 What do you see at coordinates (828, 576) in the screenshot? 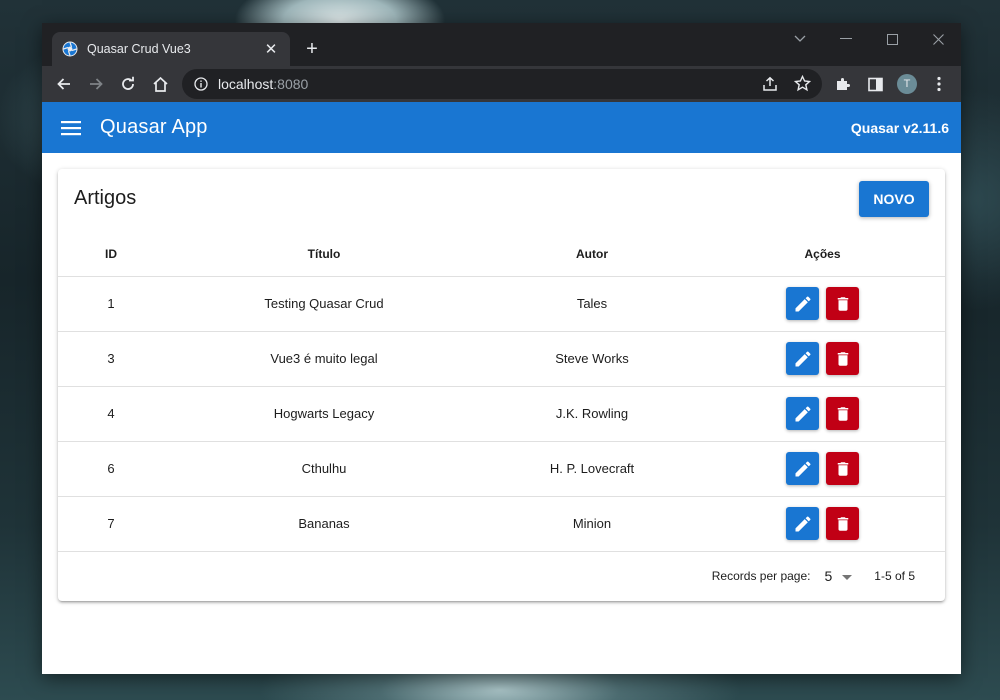
I see `records-per-page-value: 5` at bounding box center [828, 576].